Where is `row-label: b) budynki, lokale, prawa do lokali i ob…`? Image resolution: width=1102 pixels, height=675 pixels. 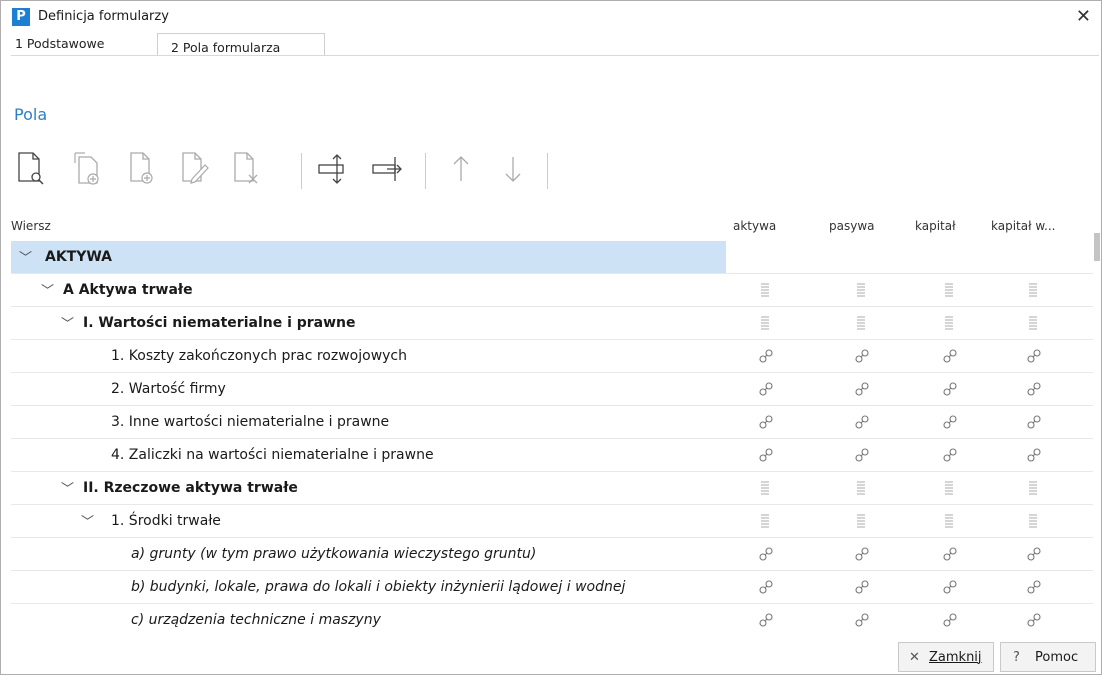
row-label: b) budynki, lokale, prawa do lokali i ob… is located at coordinates (378, 587).